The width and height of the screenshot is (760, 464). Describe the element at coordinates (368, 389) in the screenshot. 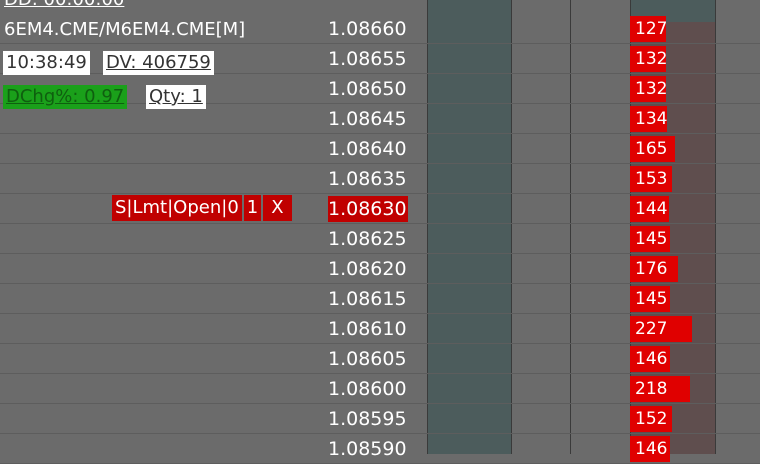

I see `price-cell: 1.08600` at that location.